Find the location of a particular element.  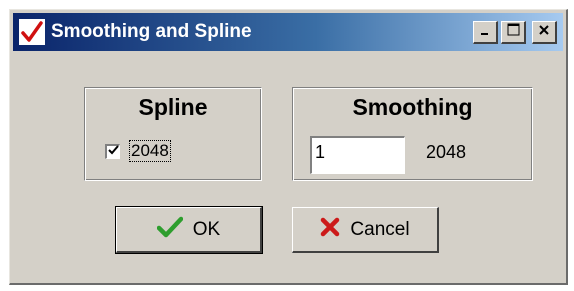

checkmark-icon is located at coordinates (113, 152).